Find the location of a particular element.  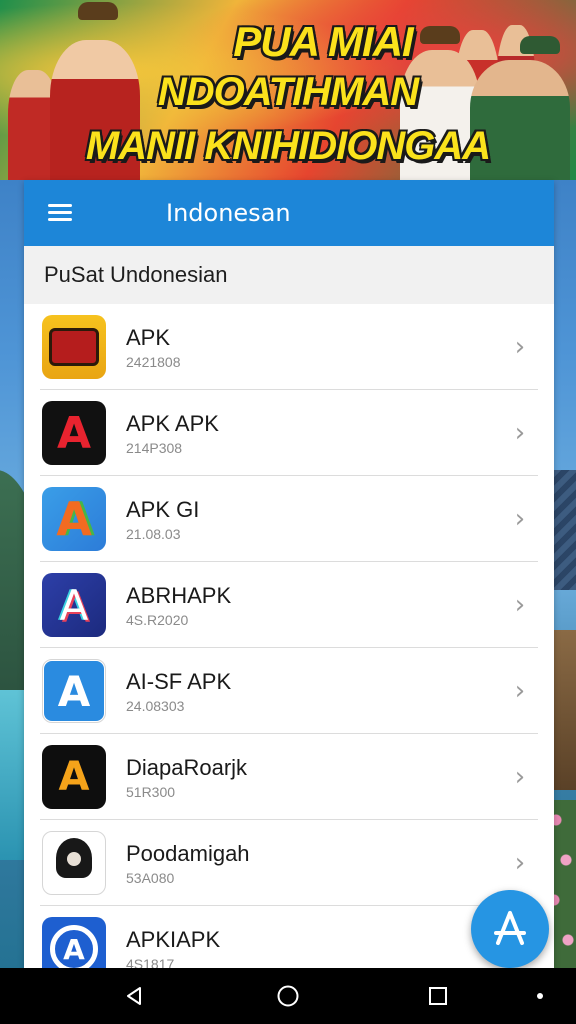

app-meta: 24.08303 is located at coordinates (155, 706).